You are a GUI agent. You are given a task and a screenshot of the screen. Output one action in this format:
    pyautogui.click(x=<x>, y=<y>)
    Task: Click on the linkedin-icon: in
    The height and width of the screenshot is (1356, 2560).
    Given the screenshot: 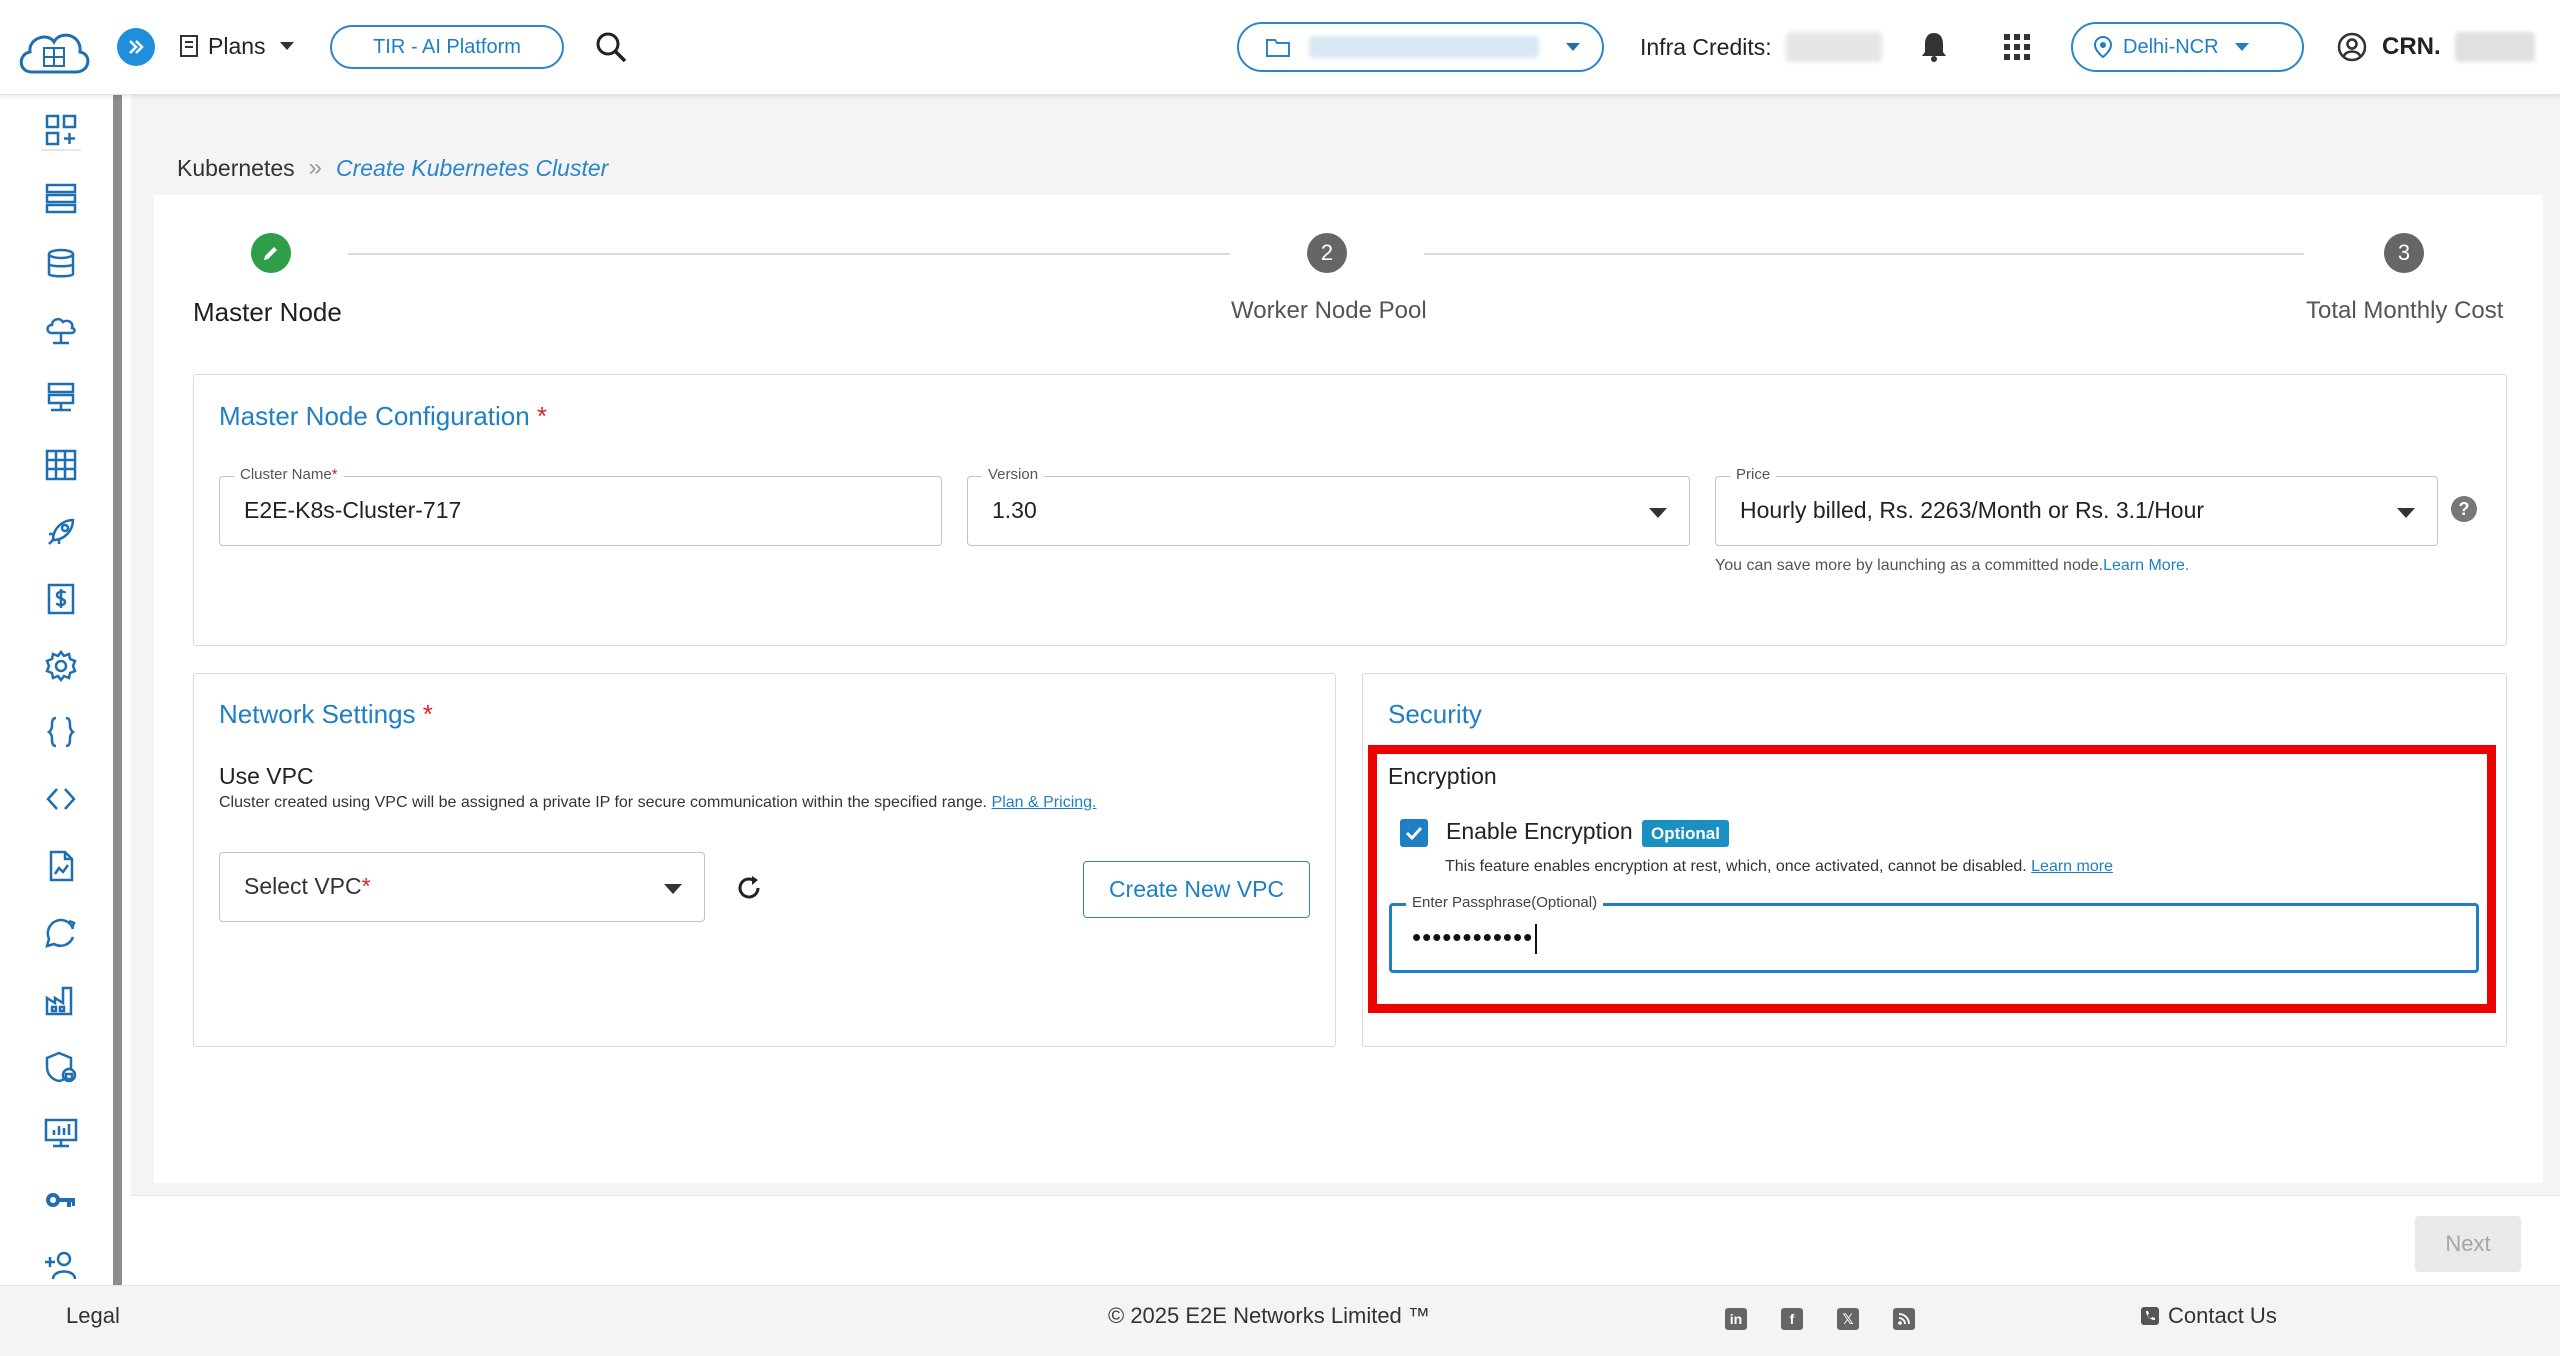 What is the action you would take?
    pyautogui.click(x=1736, y=1319)
    